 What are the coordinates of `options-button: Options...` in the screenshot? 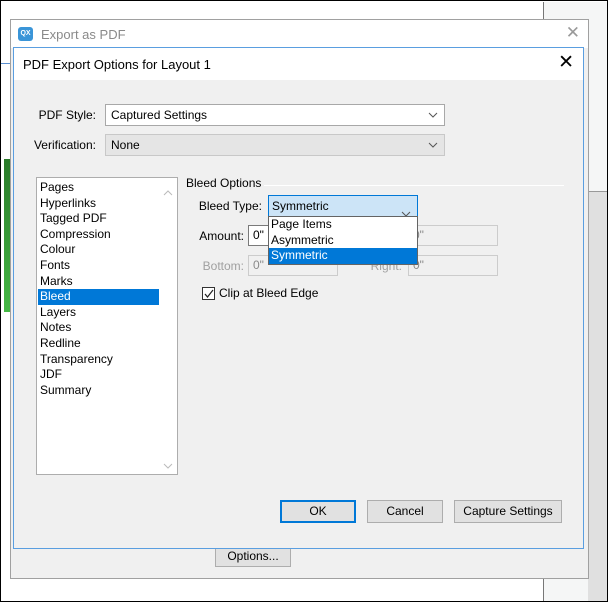 It's located at (253, 556).